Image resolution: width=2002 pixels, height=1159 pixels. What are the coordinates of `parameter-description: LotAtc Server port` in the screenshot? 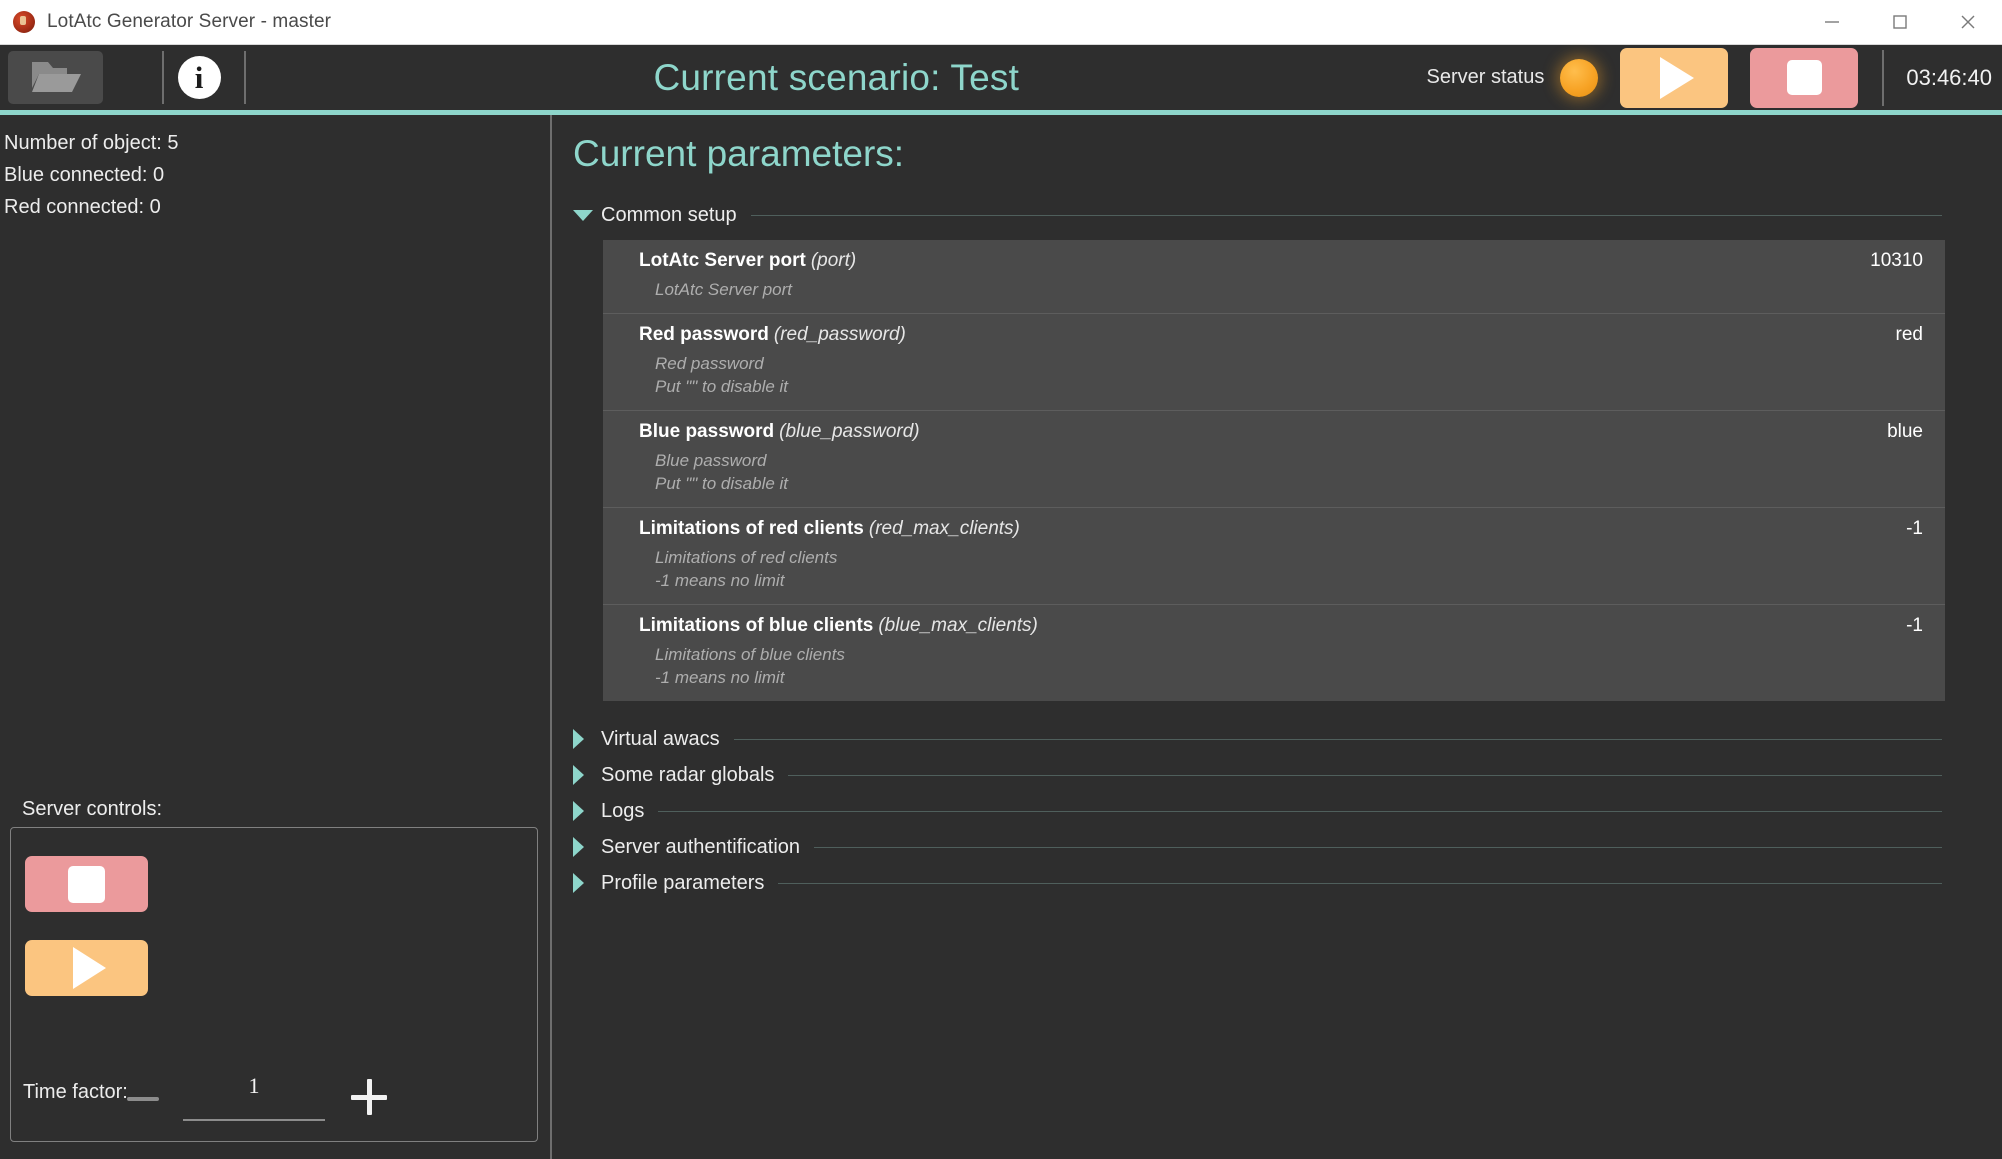 It's located at (724, 289).